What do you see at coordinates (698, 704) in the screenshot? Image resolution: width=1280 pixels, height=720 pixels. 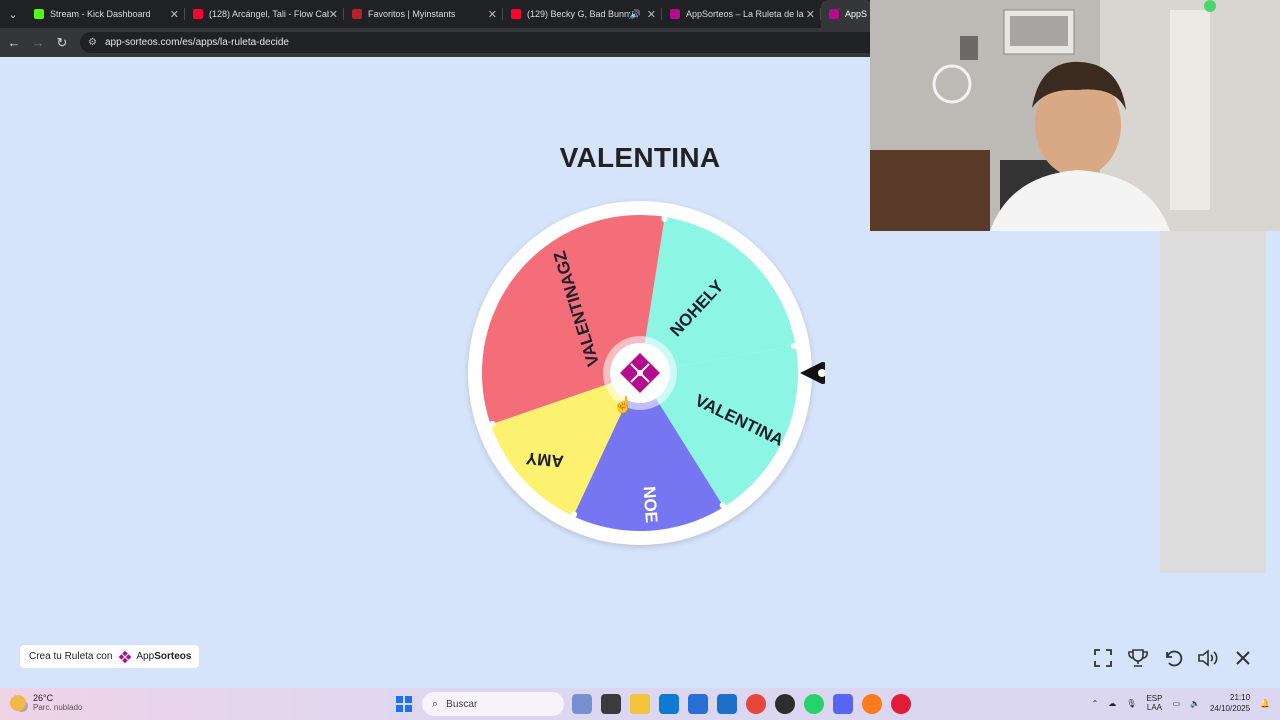 I see `store-icon` at bounding box center [698, 704].